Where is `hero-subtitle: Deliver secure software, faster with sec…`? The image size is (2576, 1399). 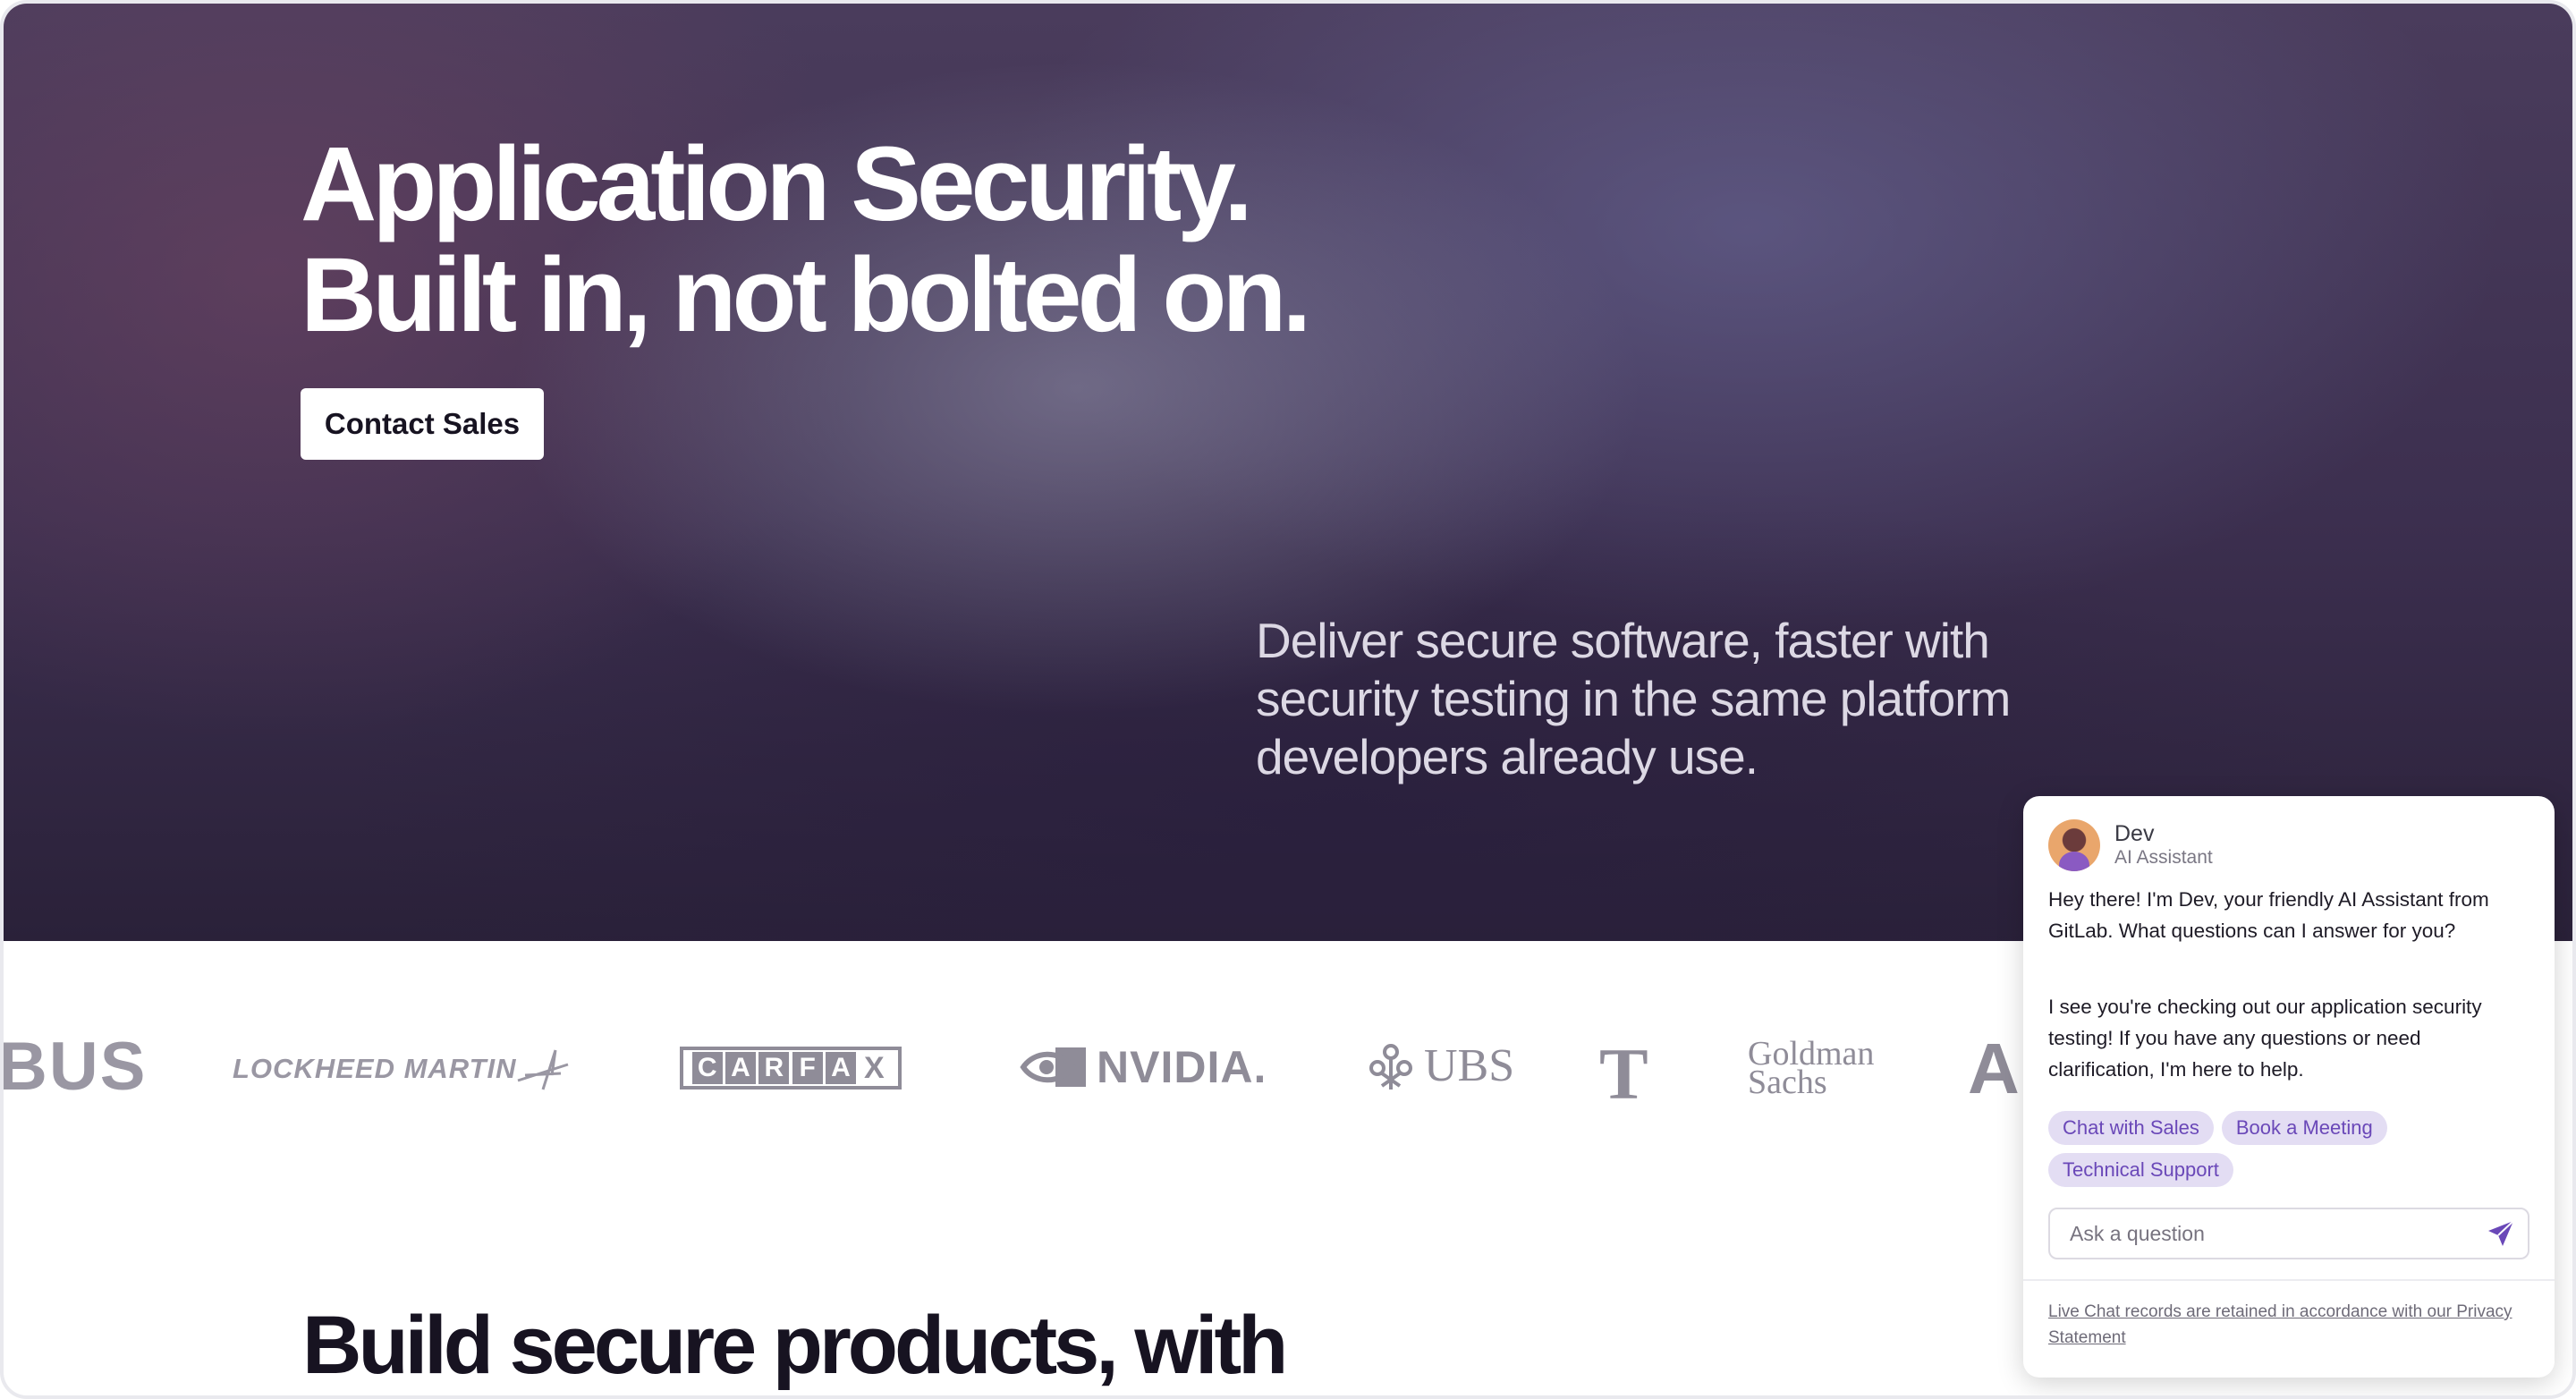 hero-subtitle: Deliver secure software, faster with sec… is located at coordinates (1633, 698).